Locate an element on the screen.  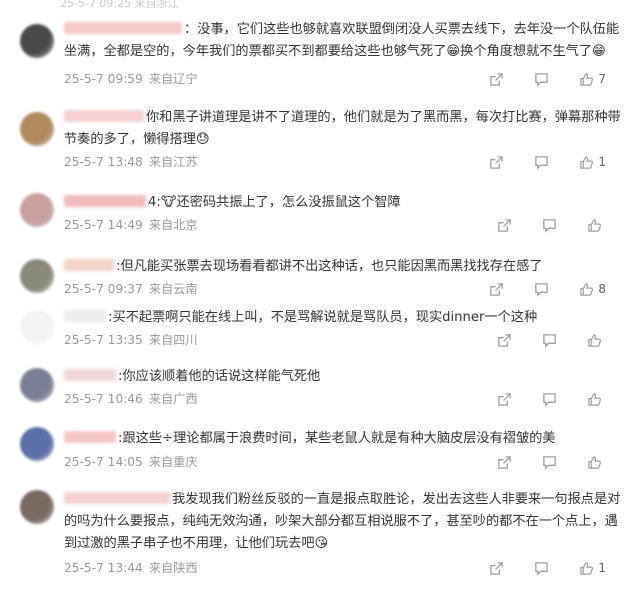
comment-body: :跟这些÷理论都属于浪费时间，某些老鼠人就是有种大脑皮层没有褶皱的美 is located at coordinates (347, 439).